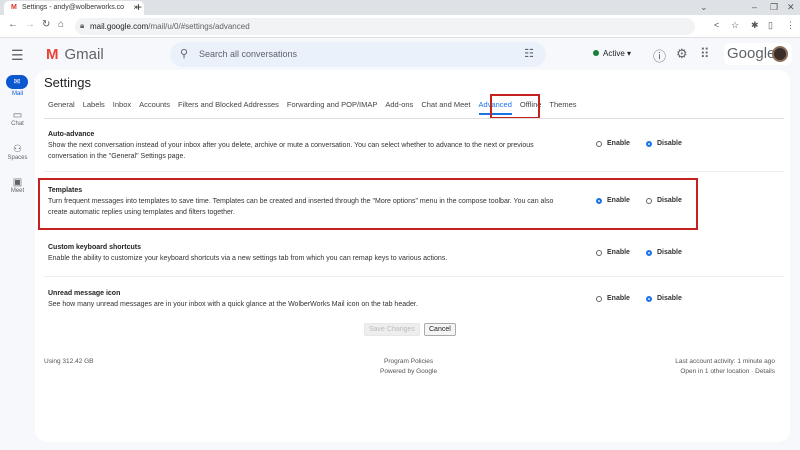 The image size is (800, 450). What do you see at coordinates (664, 298) in the screenshot?
I see `unread-disable-radio: Disable` at bounding box center [664, 298].